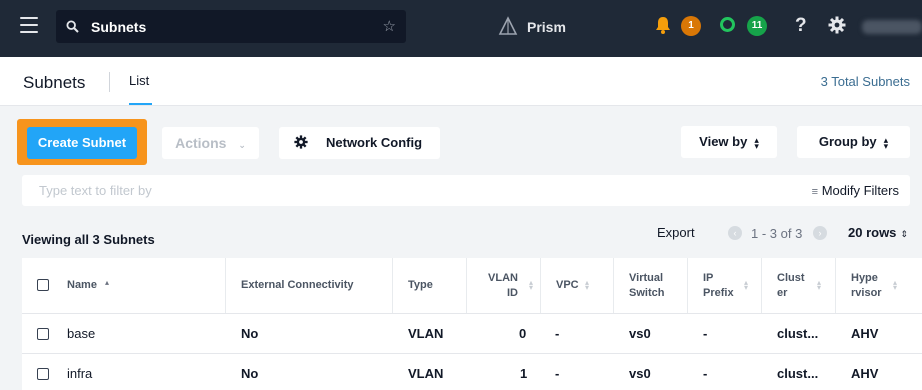  Describe the element at coordinates (791, 285) in the screenshot. I see `column-label-cluster: Clust er` at that location.